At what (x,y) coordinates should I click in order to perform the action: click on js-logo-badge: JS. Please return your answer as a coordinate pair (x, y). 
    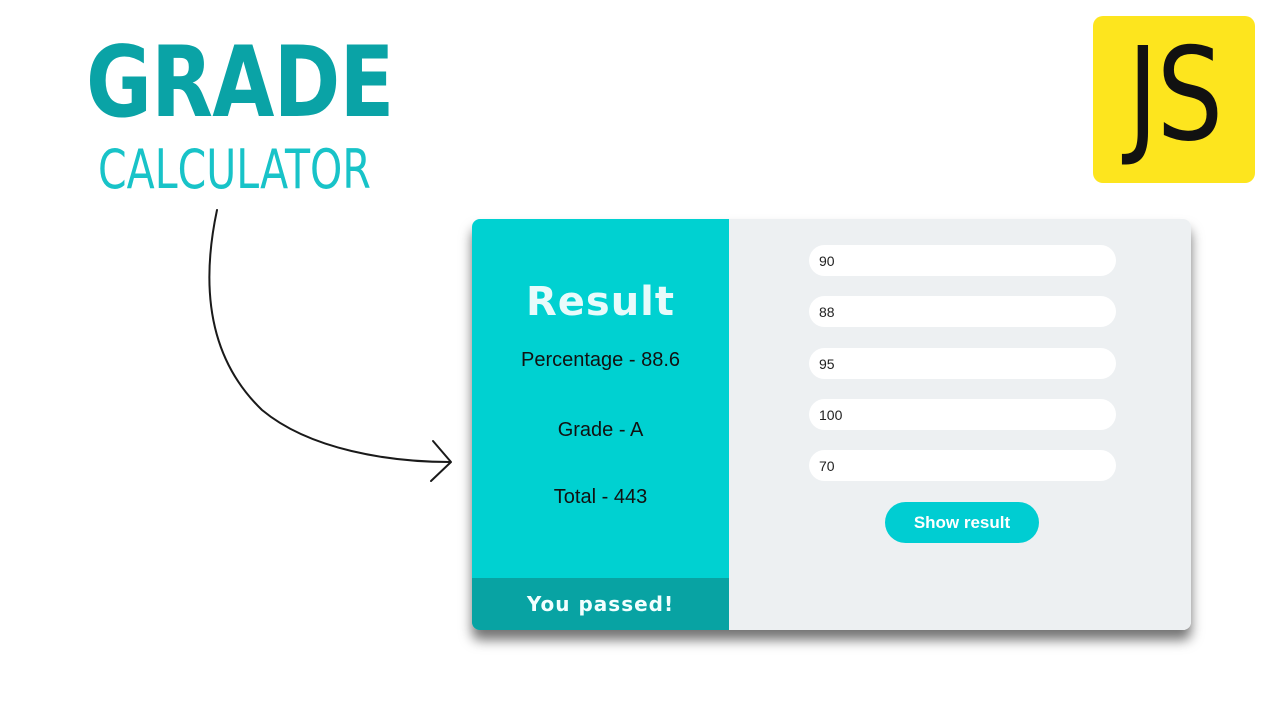
    Looking at the image, I should click on (1174, 99).